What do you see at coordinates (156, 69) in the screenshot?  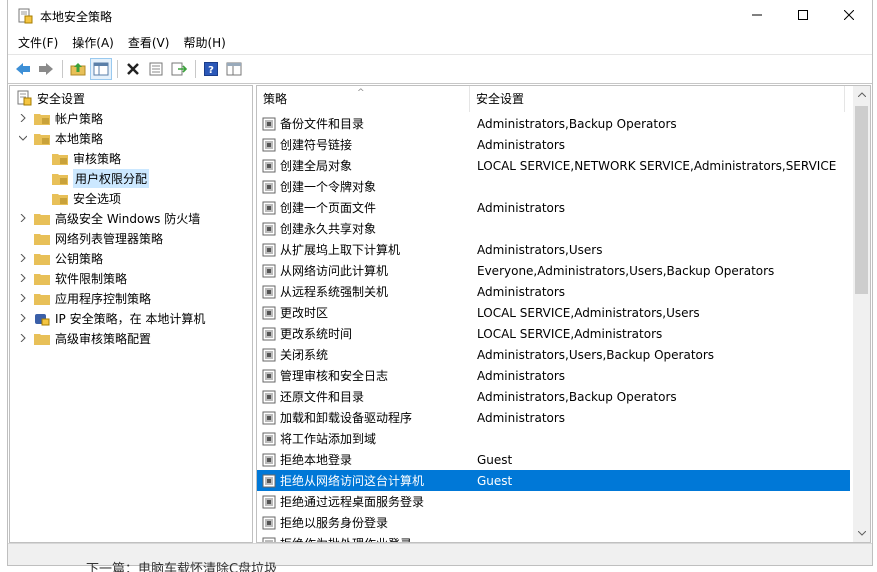 I see `properties-button` at bounding box center [156, 69].